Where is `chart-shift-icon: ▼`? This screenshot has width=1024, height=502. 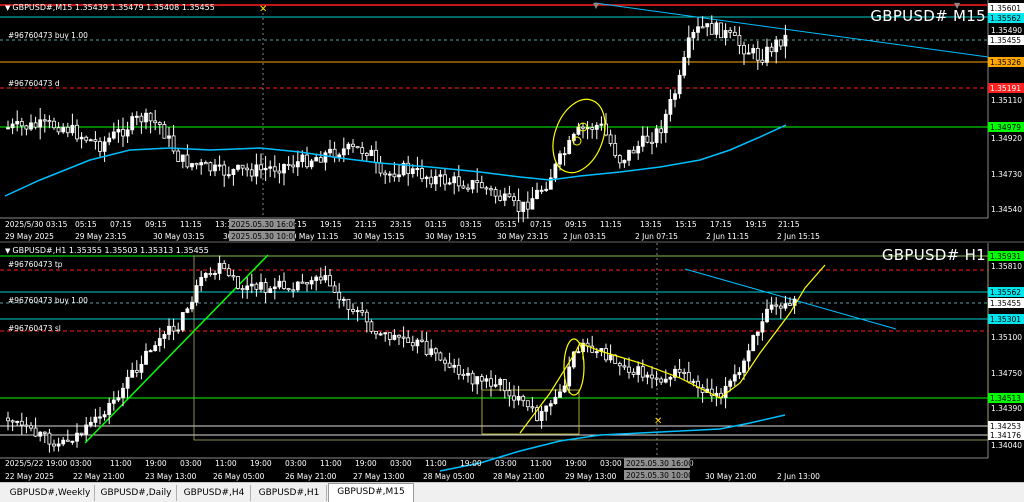 chart-shift-icon: ▼ is located at coordinates (596, 5).